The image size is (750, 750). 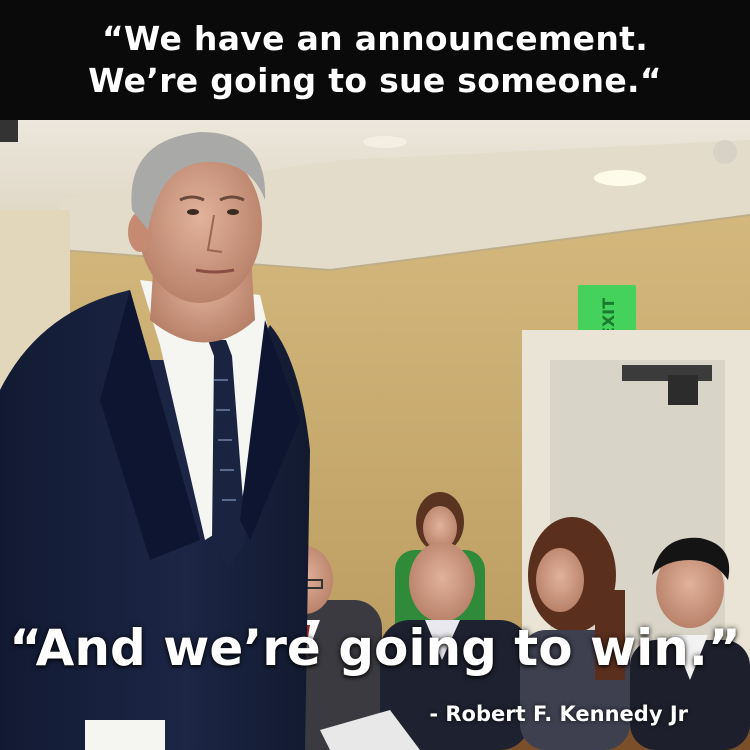 What do you see at coordinates (375, 80) in the screenshot?
I see `top-quote-line-2: We’re going to sue someone.“` at bounding box center [375, 80].